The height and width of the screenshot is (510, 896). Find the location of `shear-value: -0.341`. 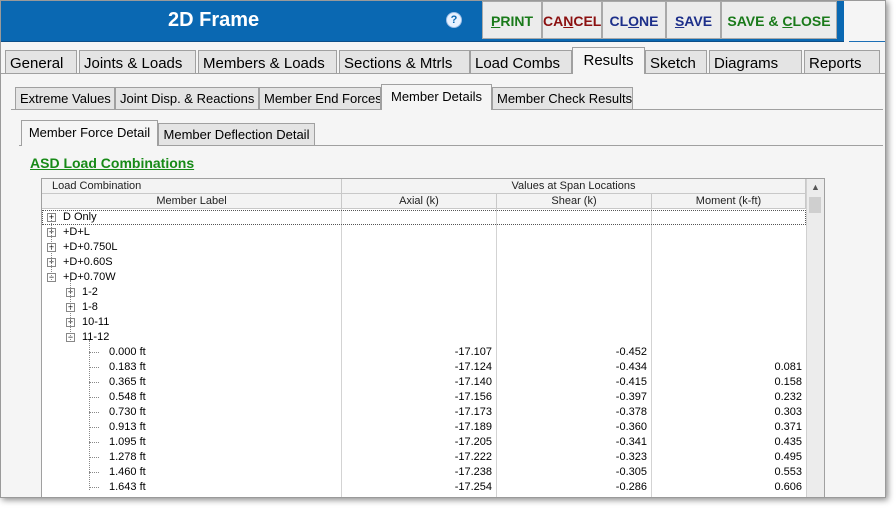

shear-value: -0.341 is located at coordinates (631, 442).